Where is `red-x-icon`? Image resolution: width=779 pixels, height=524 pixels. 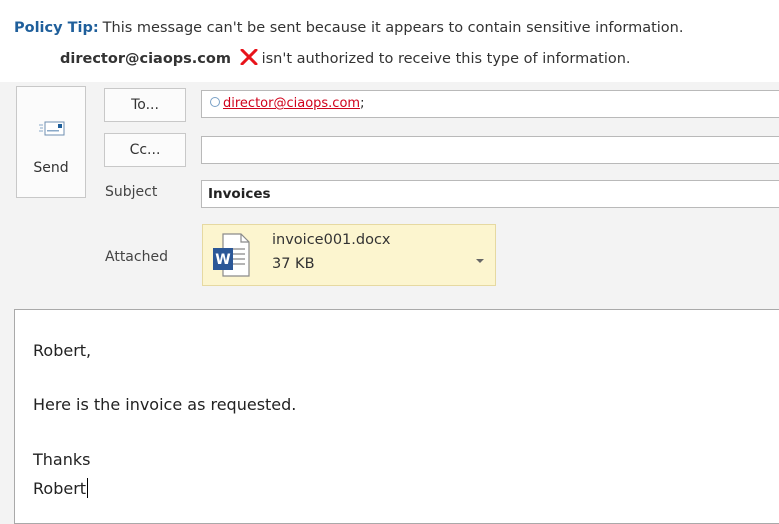 red-x-icon is located at coordinates (249, 57).